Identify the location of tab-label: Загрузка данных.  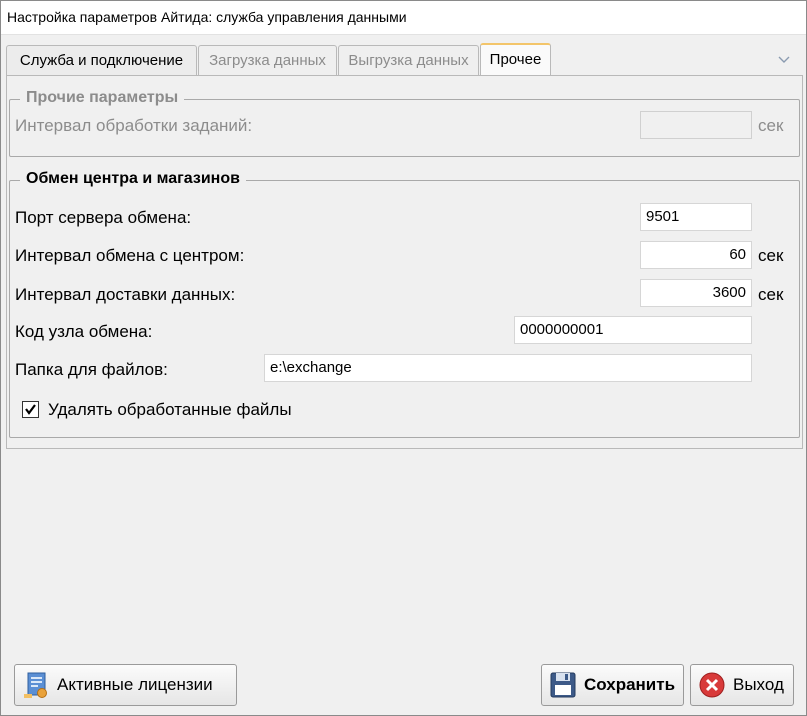
(267, 60).